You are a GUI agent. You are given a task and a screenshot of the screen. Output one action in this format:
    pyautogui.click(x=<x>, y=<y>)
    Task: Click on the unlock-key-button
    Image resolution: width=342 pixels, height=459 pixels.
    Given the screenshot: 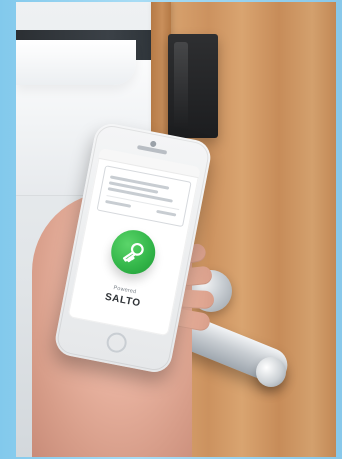 What is the action you would take?
    pyautogui.click(x=133, y=252)
    